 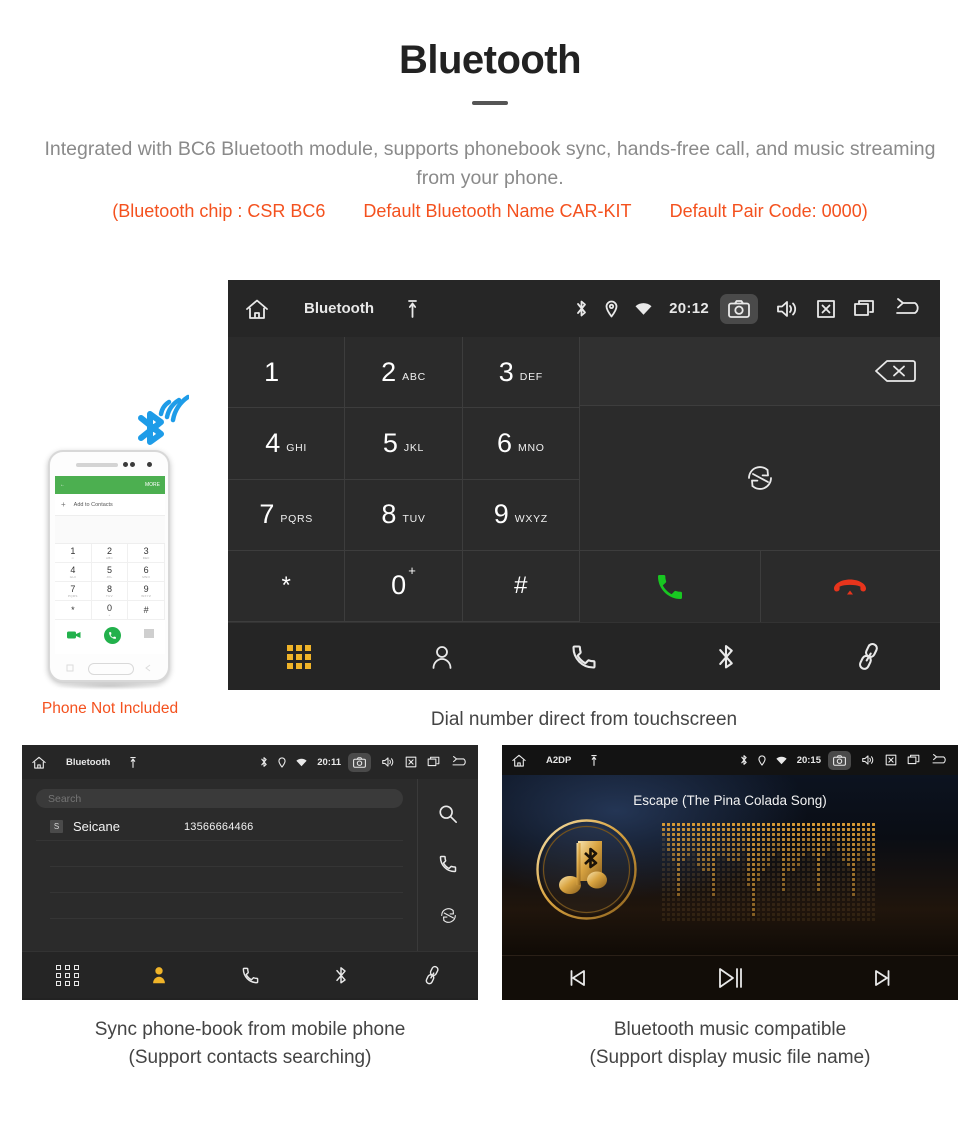 What do you see at coordinates (506, 371) in the screenshot?
I see `key-digit: 3` at bounding box center [506, 371].